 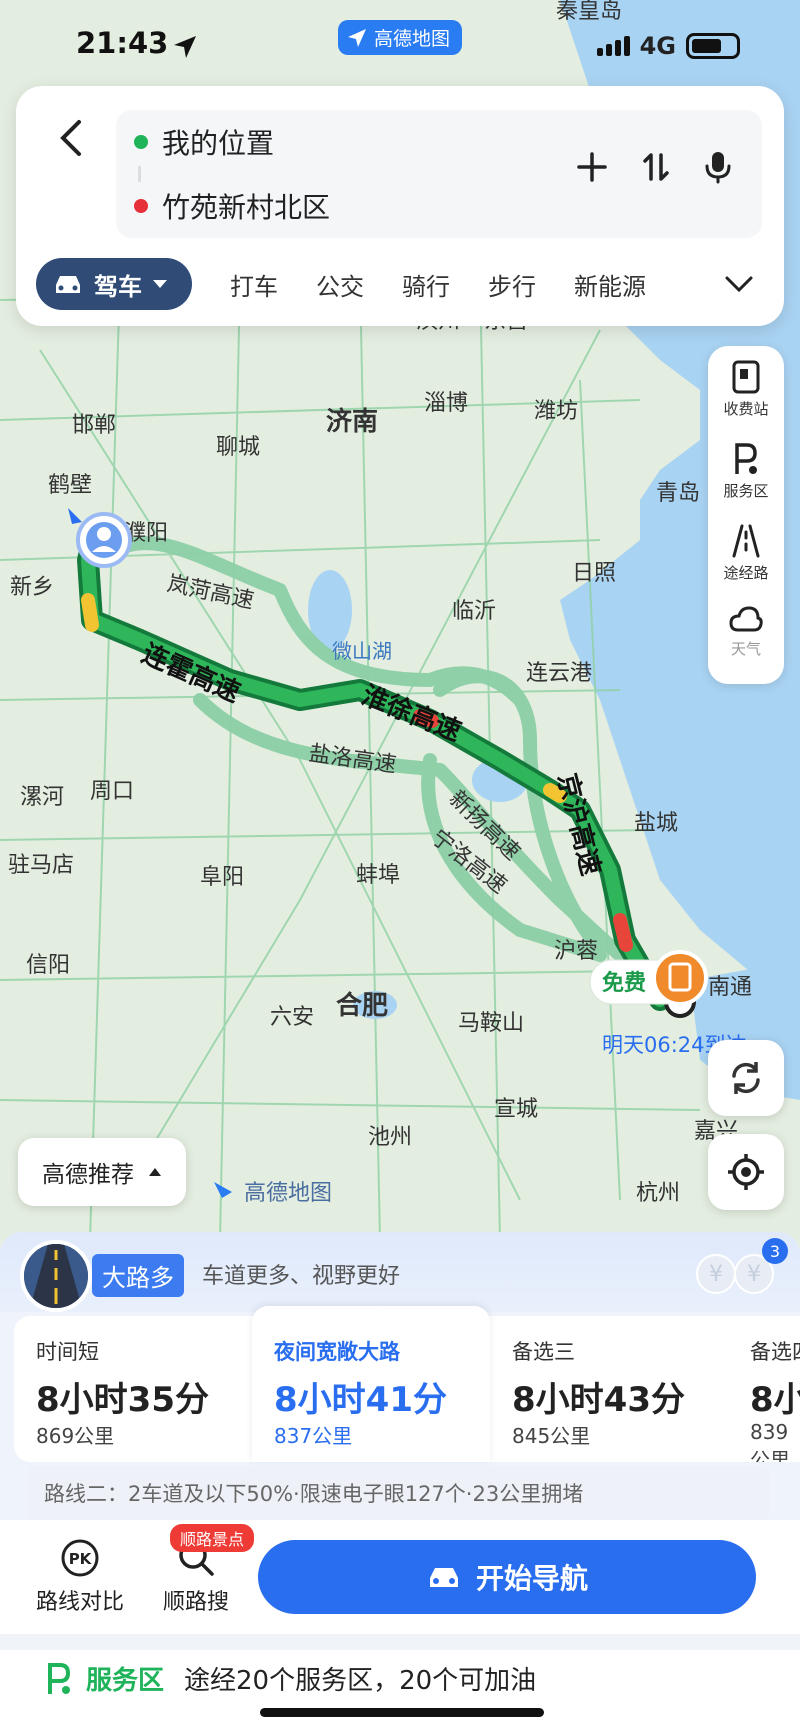 I want to click on tab-drive: 驾车, so click(x=114, y=284).